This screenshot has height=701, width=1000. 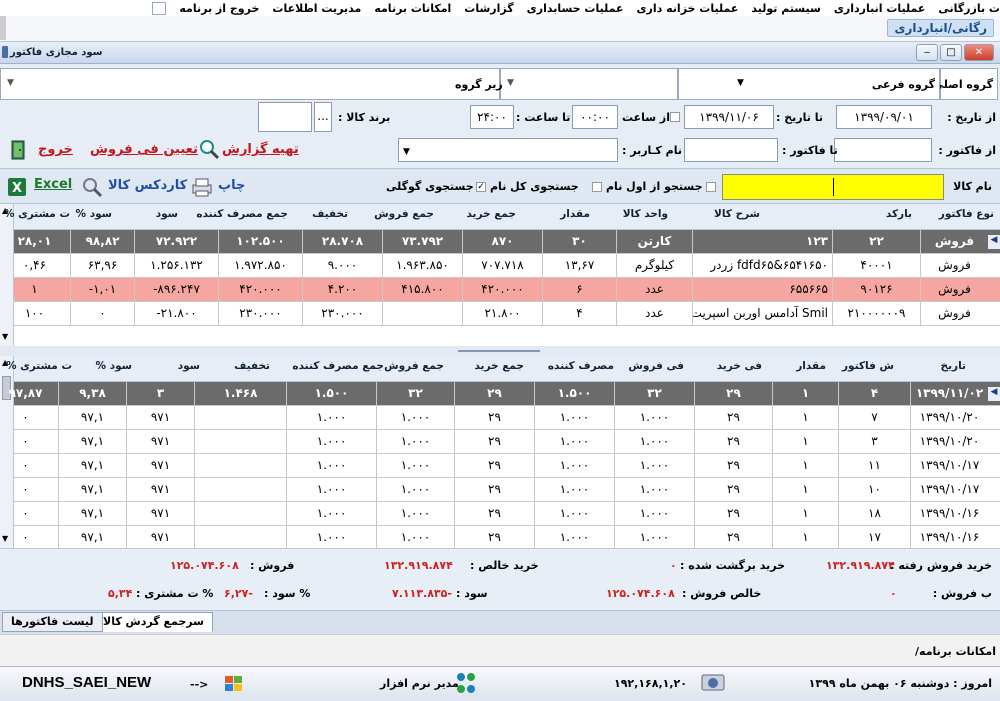 I want to click on chevron-down-icon: ▼, so click(x=740, y=83).